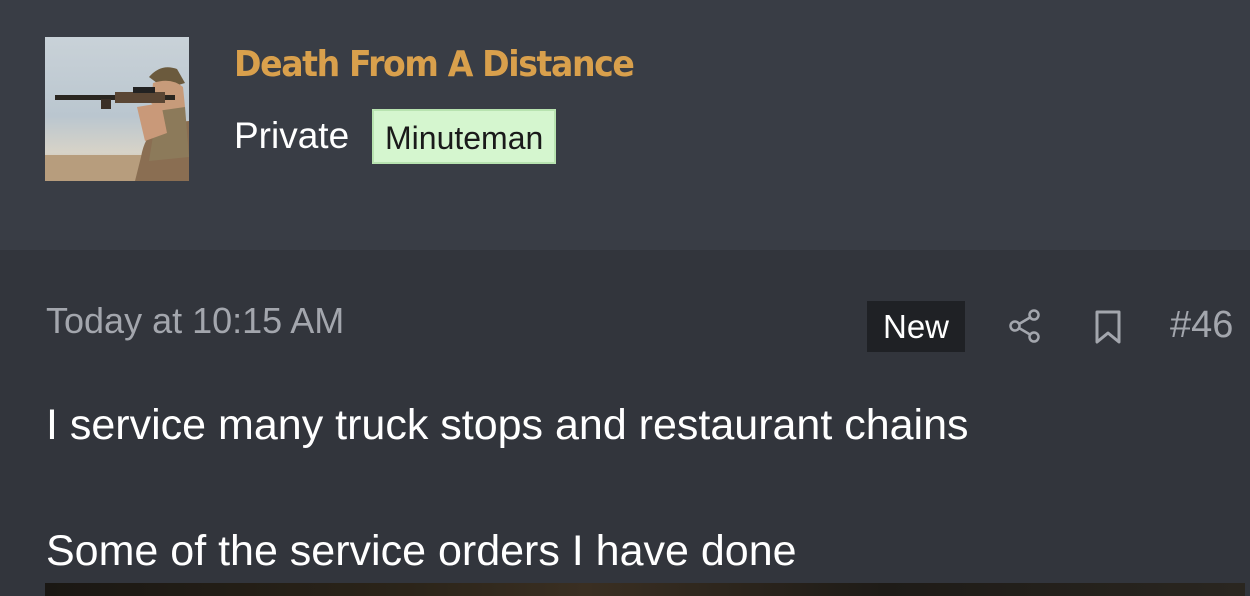 This screenshot has height=596, width=1250. What do you see at coordinates (1025, 326) in the screenshot?
I see `share-icon` at bounding box center [1025, 326].